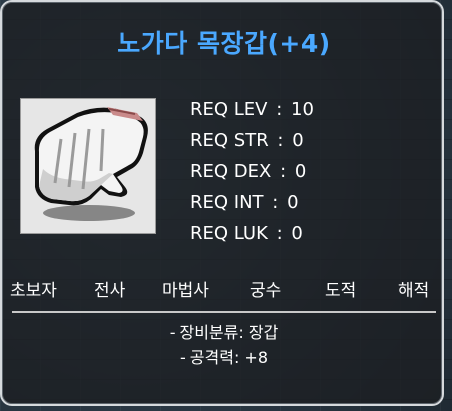 The height and width of the screenshot is (411, 452). What do you see at coordinates (246, 233) in the screenshot?
I see `req-luk: REQ LUK : 0` at bounding box center [246, 233].